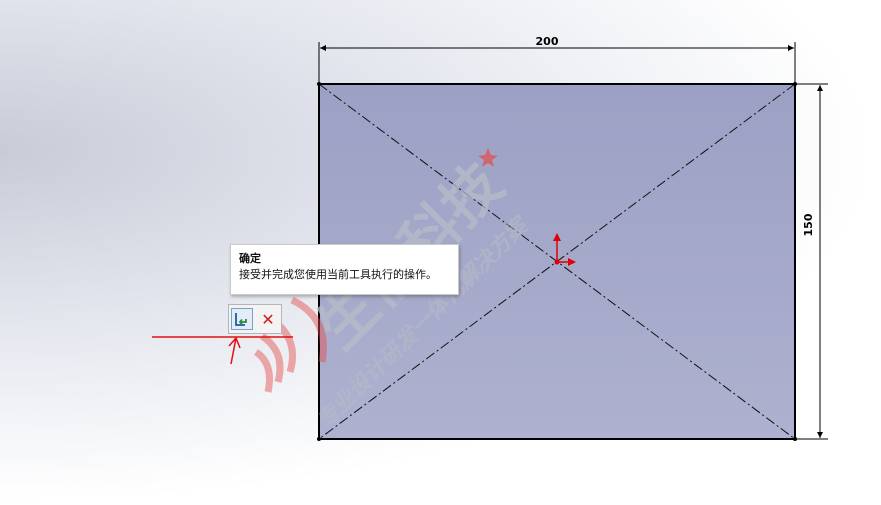 The height and width of the screenshot is (505, 881). I want to click on tooltip: 确定 接受并完成您使用当前工具执行的操作。, so click(344, 269).